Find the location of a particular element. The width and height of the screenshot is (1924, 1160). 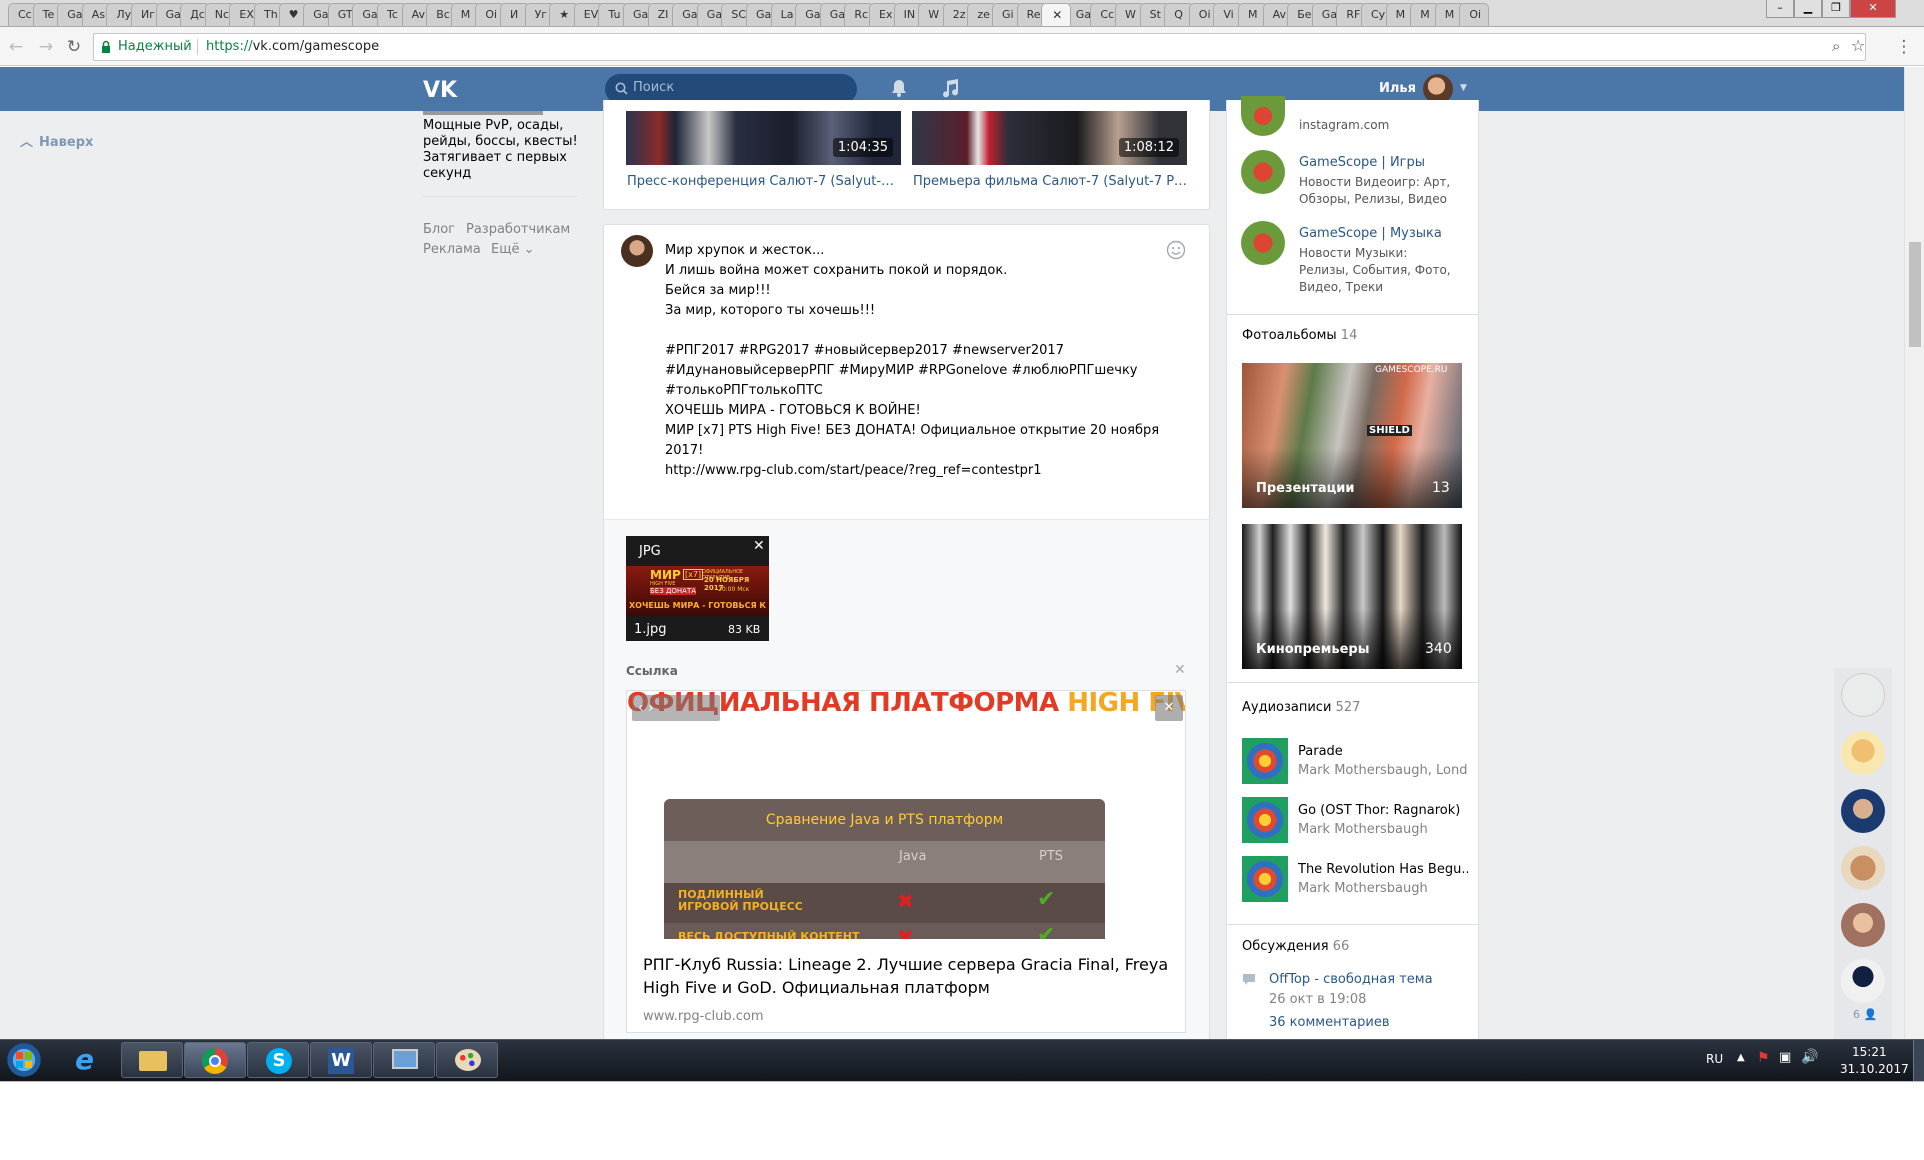

address-bar: Надежный https://vk.com/gamescope ⌕ ☆ is located at coordinates (979, 47).